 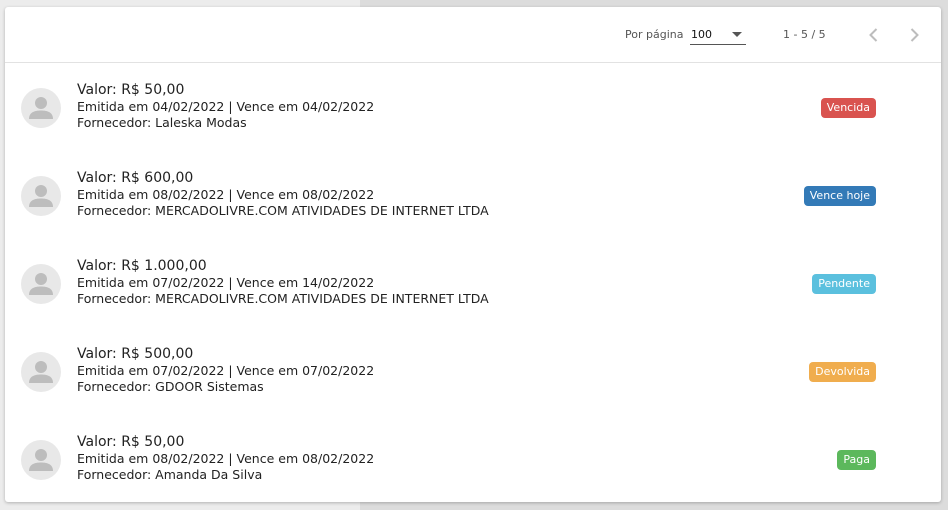 What do you see at coordinates (842, 372) in the screenshot?
I see `status-badge: Devolvida` at bounding box center [842, 372].